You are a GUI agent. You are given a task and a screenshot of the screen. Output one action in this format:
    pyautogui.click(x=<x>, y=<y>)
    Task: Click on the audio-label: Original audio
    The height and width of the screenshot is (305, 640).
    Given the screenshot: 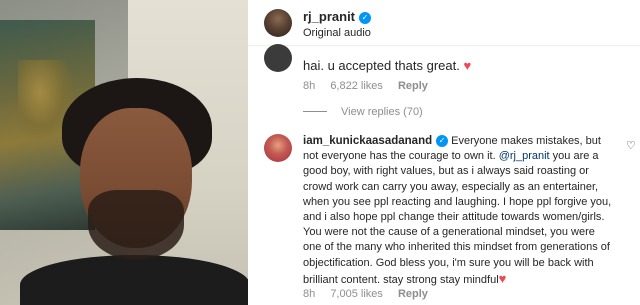 What is the action you would take?
    pyautogui.click(x=337, y=33)
    